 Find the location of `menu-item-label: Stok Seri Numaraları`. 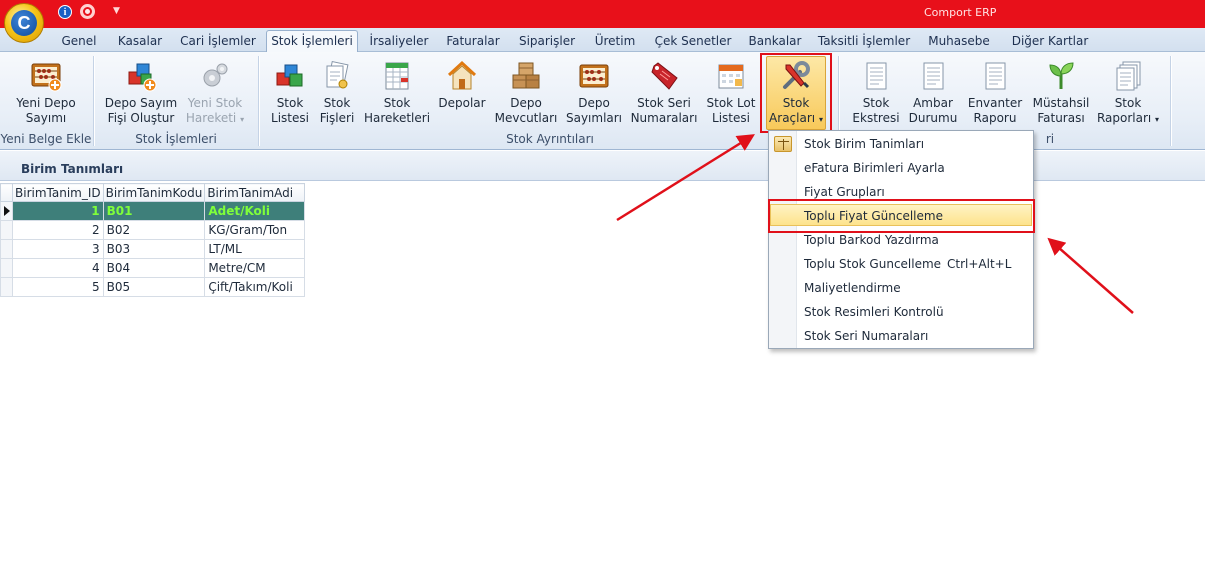

menu-item-label: Stok Seri Numaraları is located at coordinates (866, 336).